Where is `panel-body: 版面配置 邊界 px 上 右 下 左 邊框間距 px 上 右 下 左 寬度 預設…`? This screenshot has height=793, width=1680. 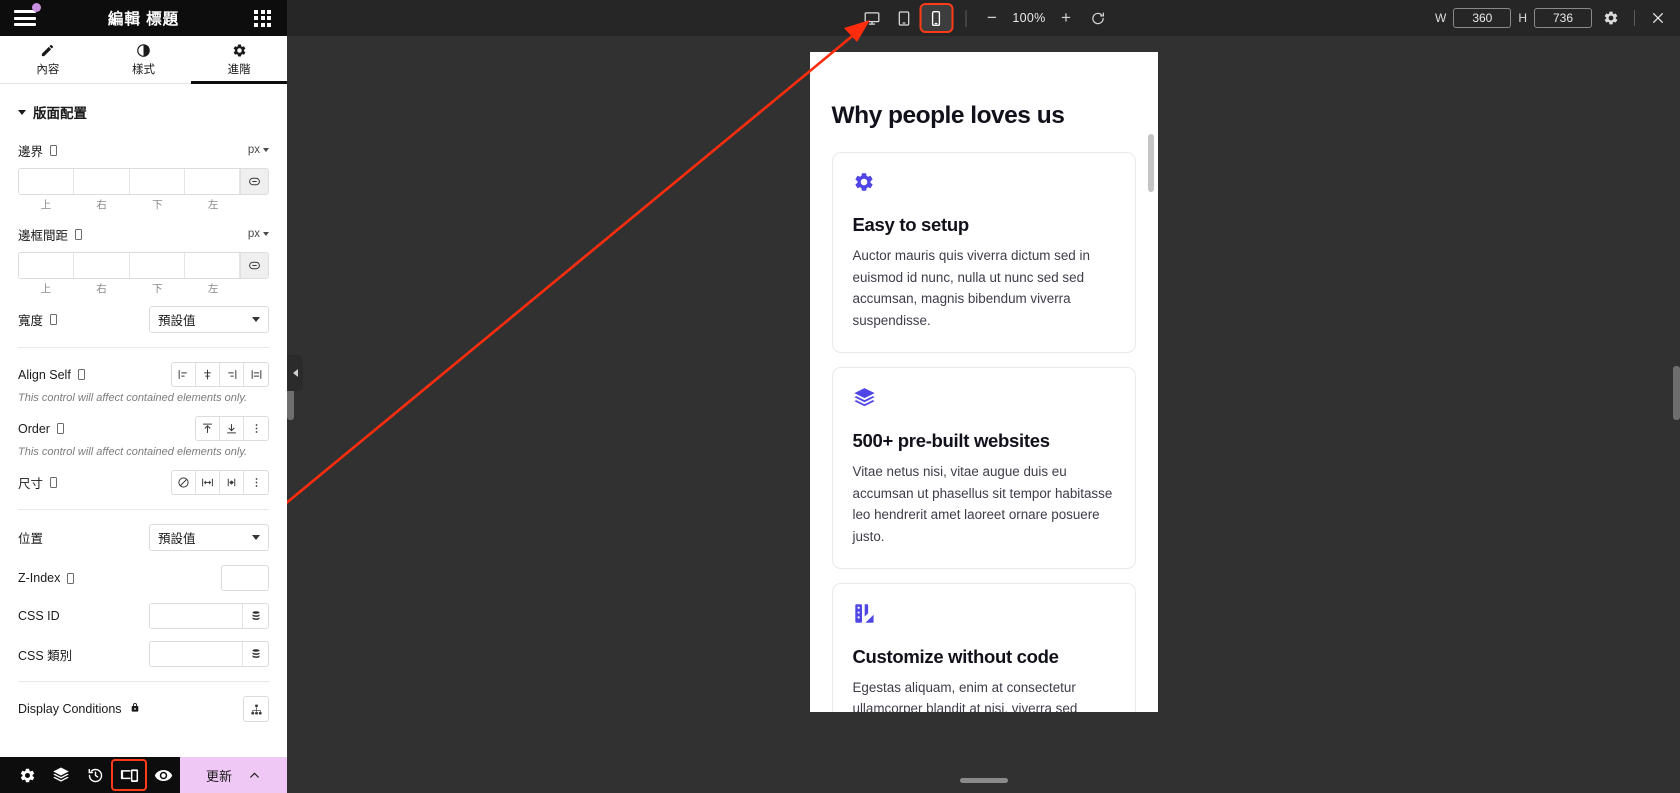
panel-body: 版面配置 邊界 px 上 右 下 左 邊框間距 px 上 右 下 左 寬度 預設… is located at coordinates (143, 420).